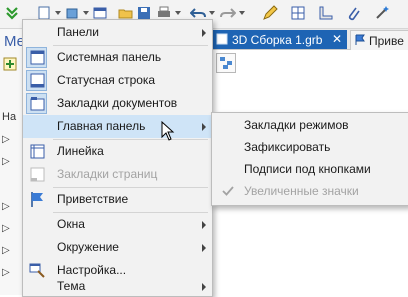  I want to click on menu-item-label: Линейка, so click(80, 151).